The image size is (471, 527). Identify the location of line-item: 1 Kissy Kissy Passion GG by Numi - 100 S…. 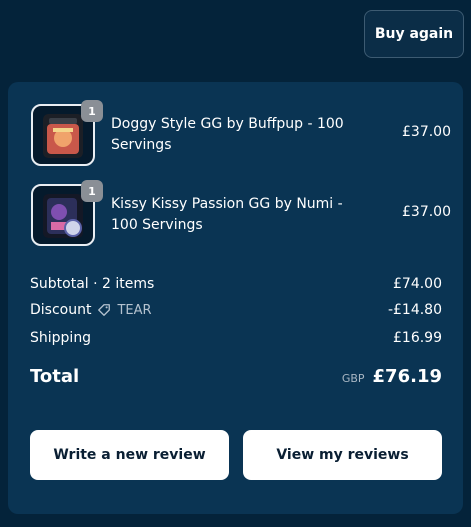
(241, 213).